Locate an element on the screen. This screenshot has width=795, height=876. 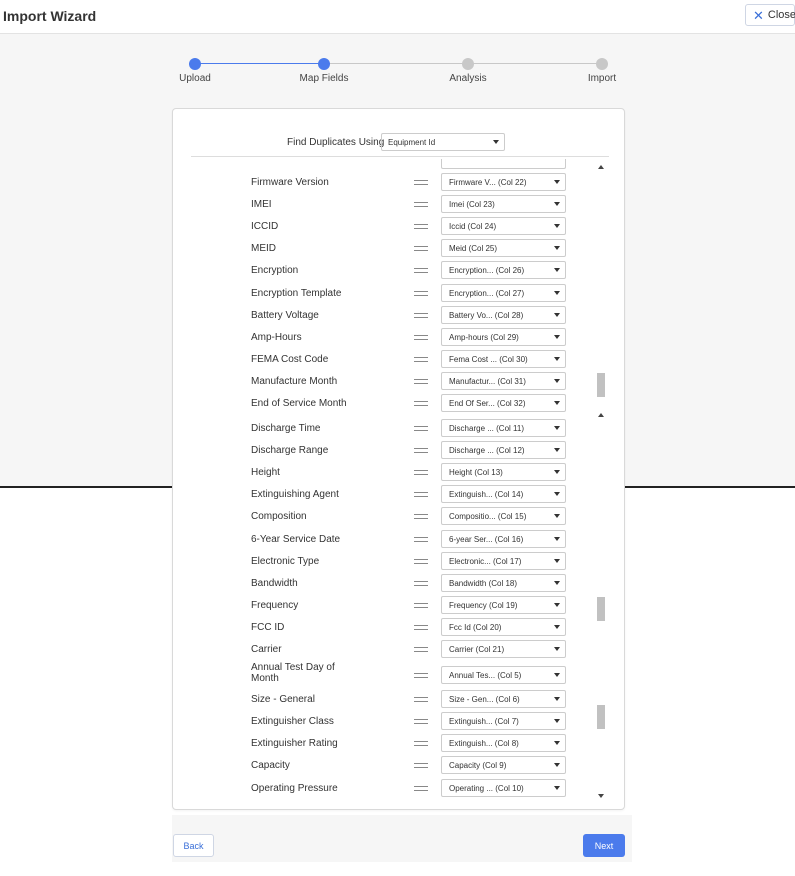
column-select: Encryption... (Col 27) is located at coordinates (503, 292).